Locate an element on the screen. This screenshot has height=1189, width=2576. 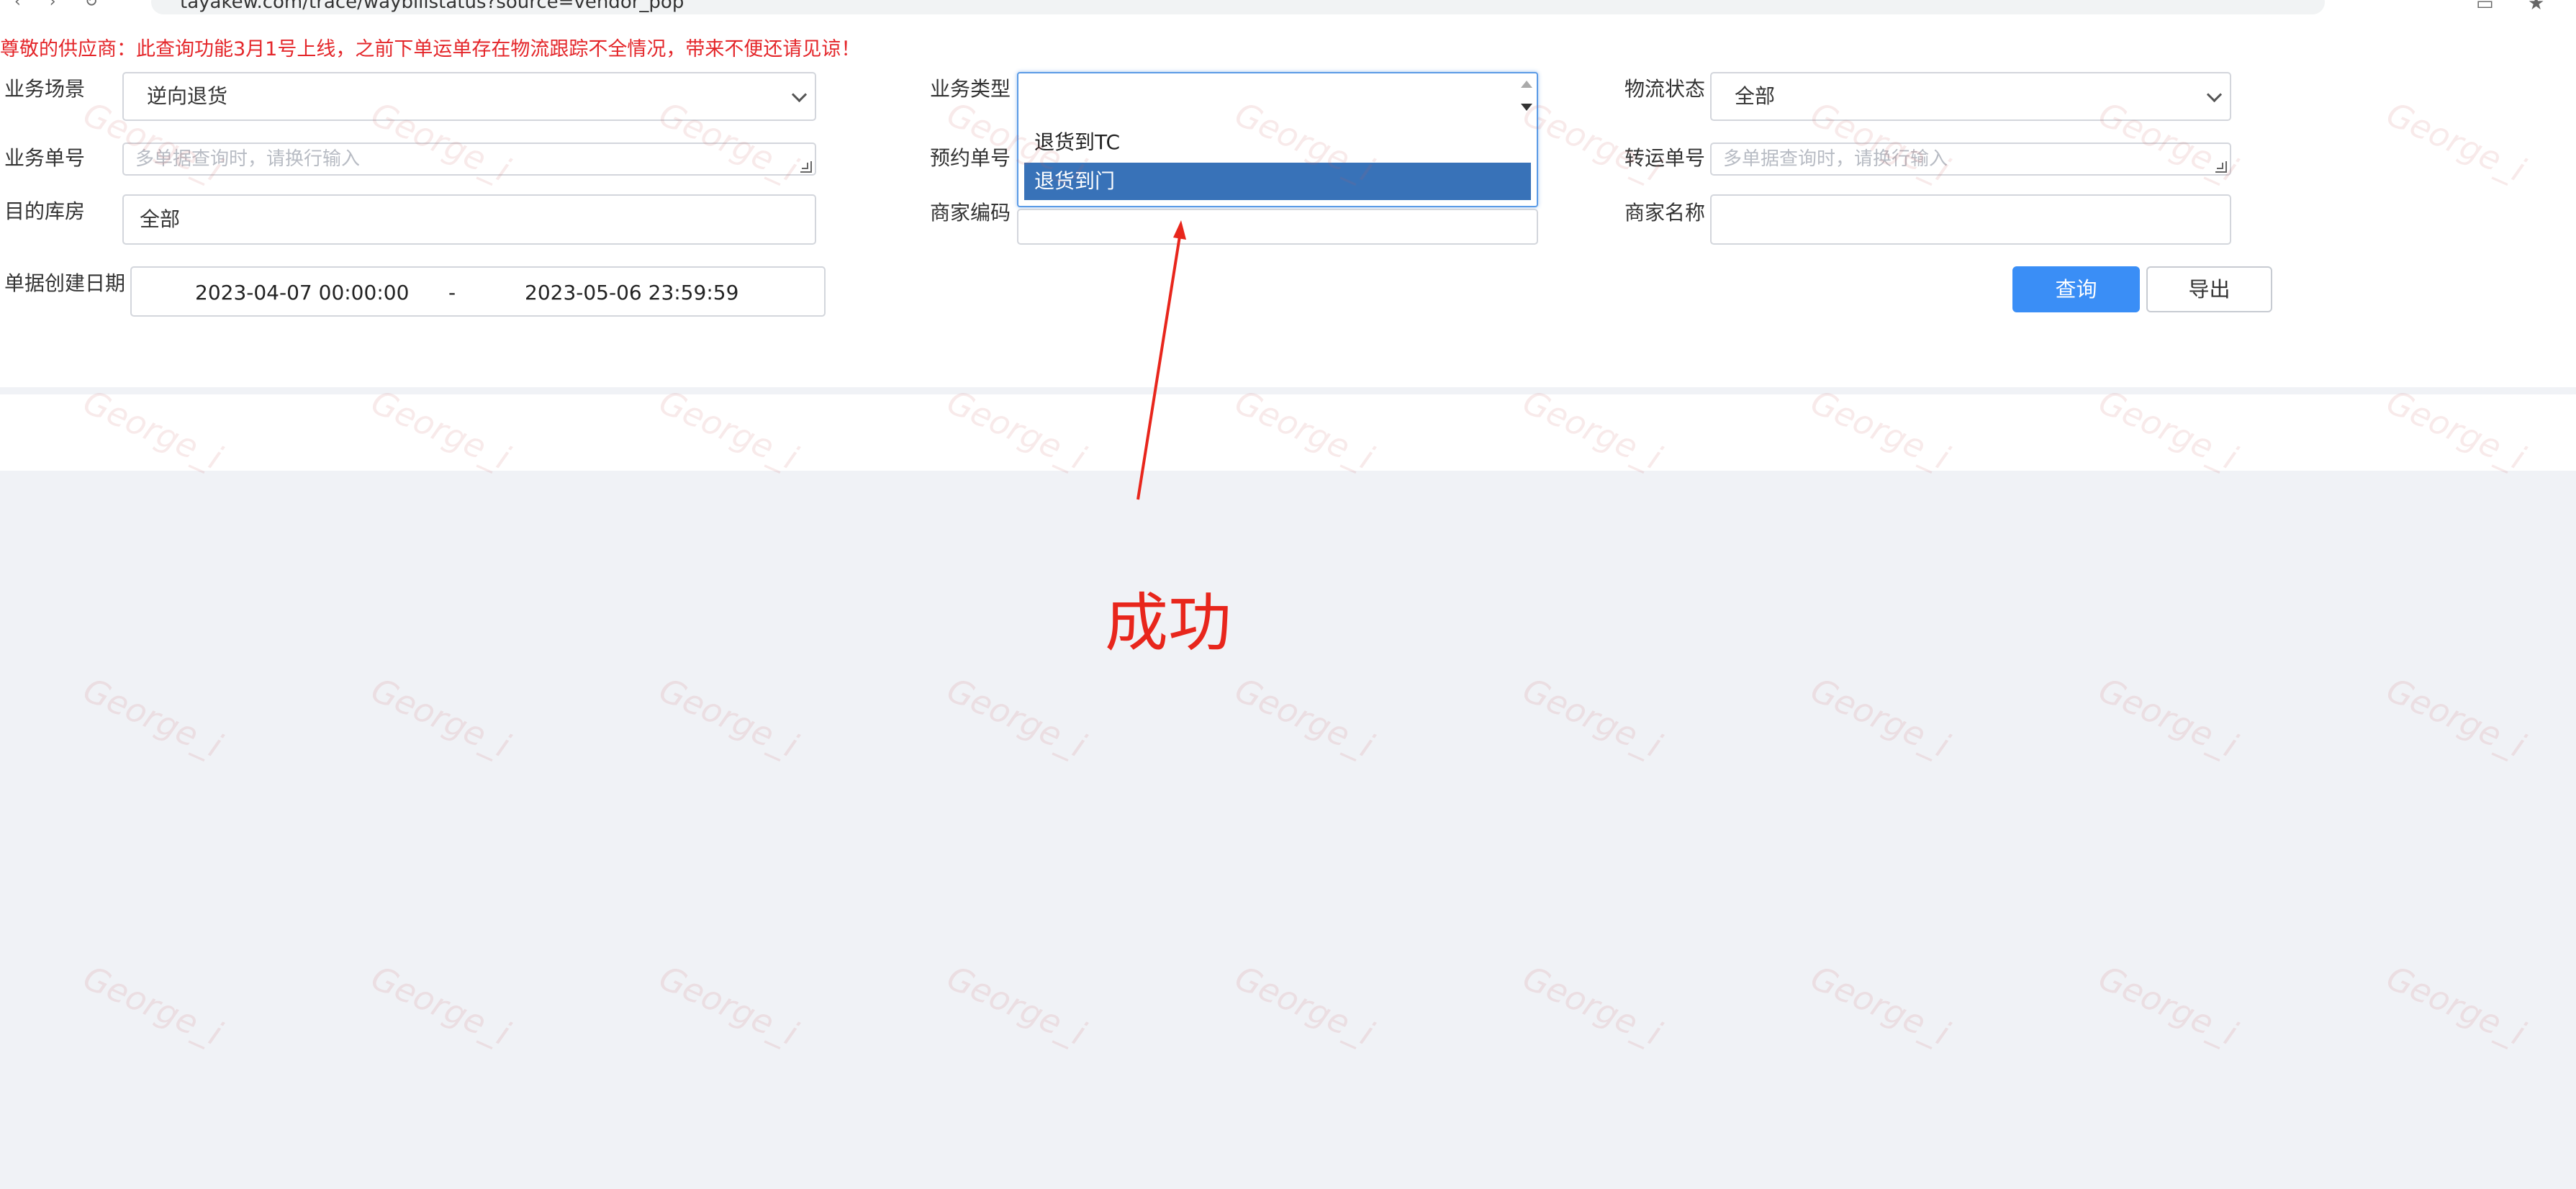
annotation-success-text: 成功 is located at coordinates (1169, 623).